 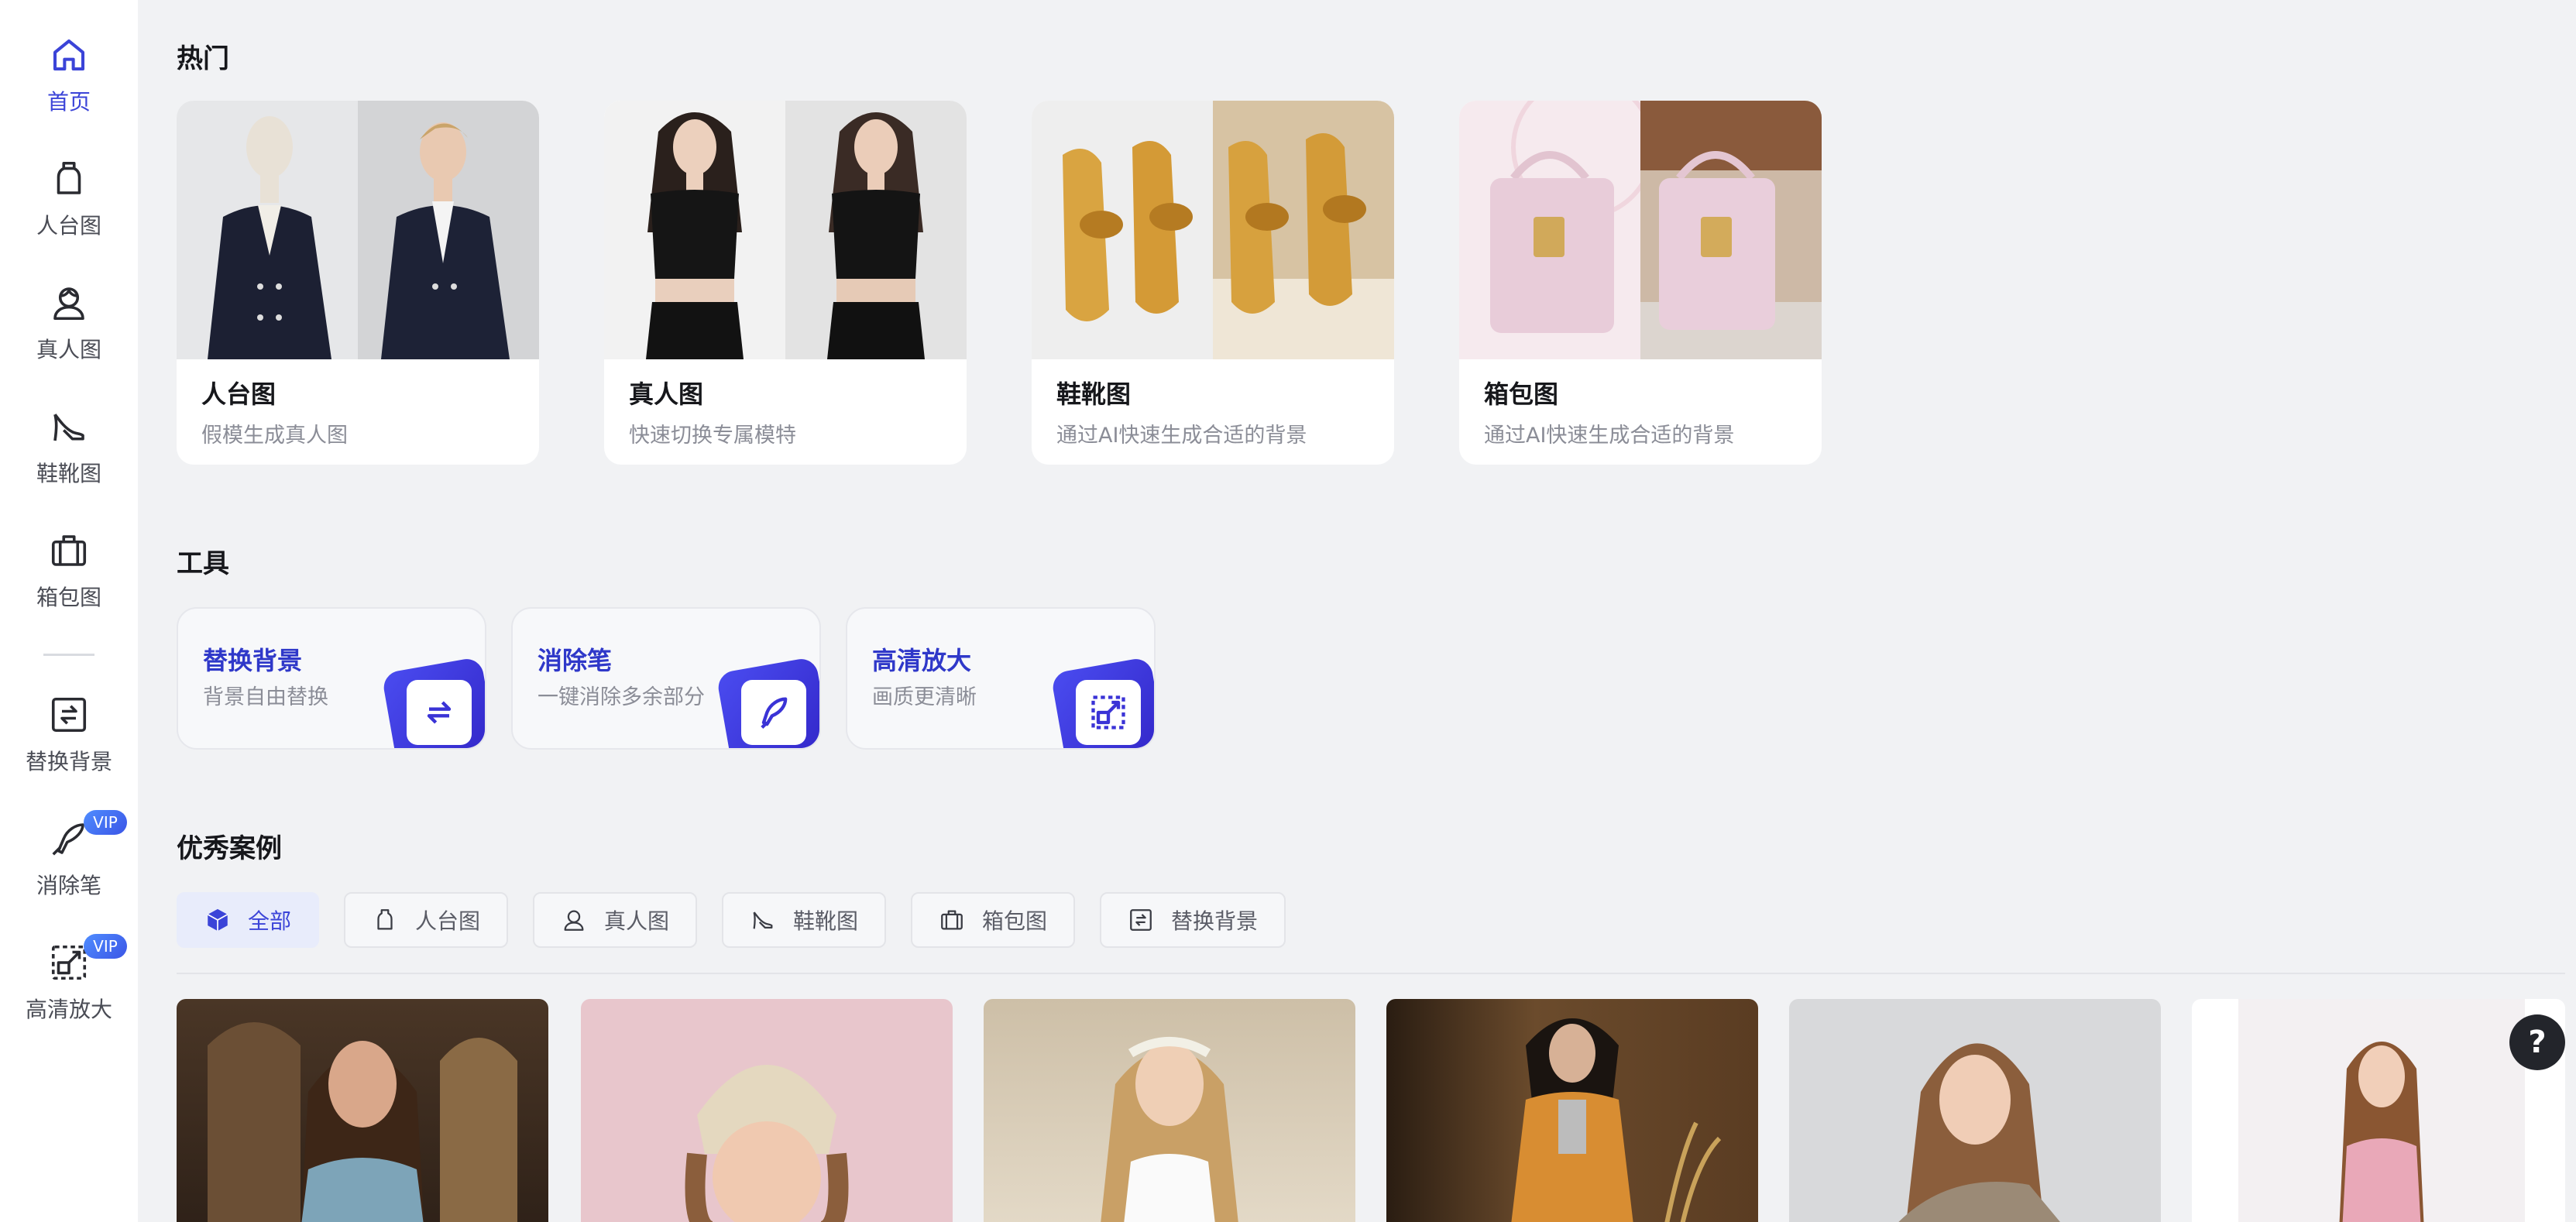 I want to click on section-title-tools: 工具, so click(x=203, y=563).